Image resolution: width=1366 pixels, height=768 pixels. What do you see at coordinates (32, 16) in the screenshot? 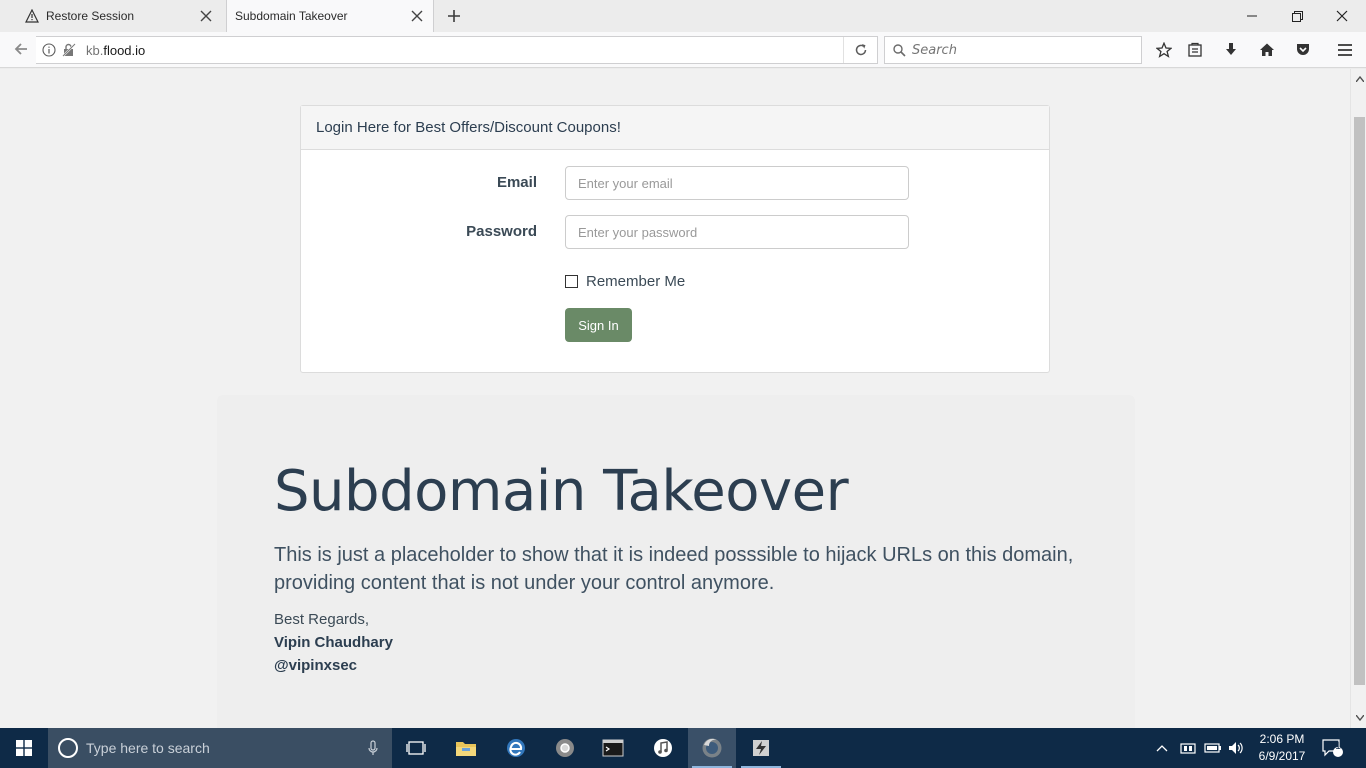
I see `warning-icon` at bounding box center [32, 16].